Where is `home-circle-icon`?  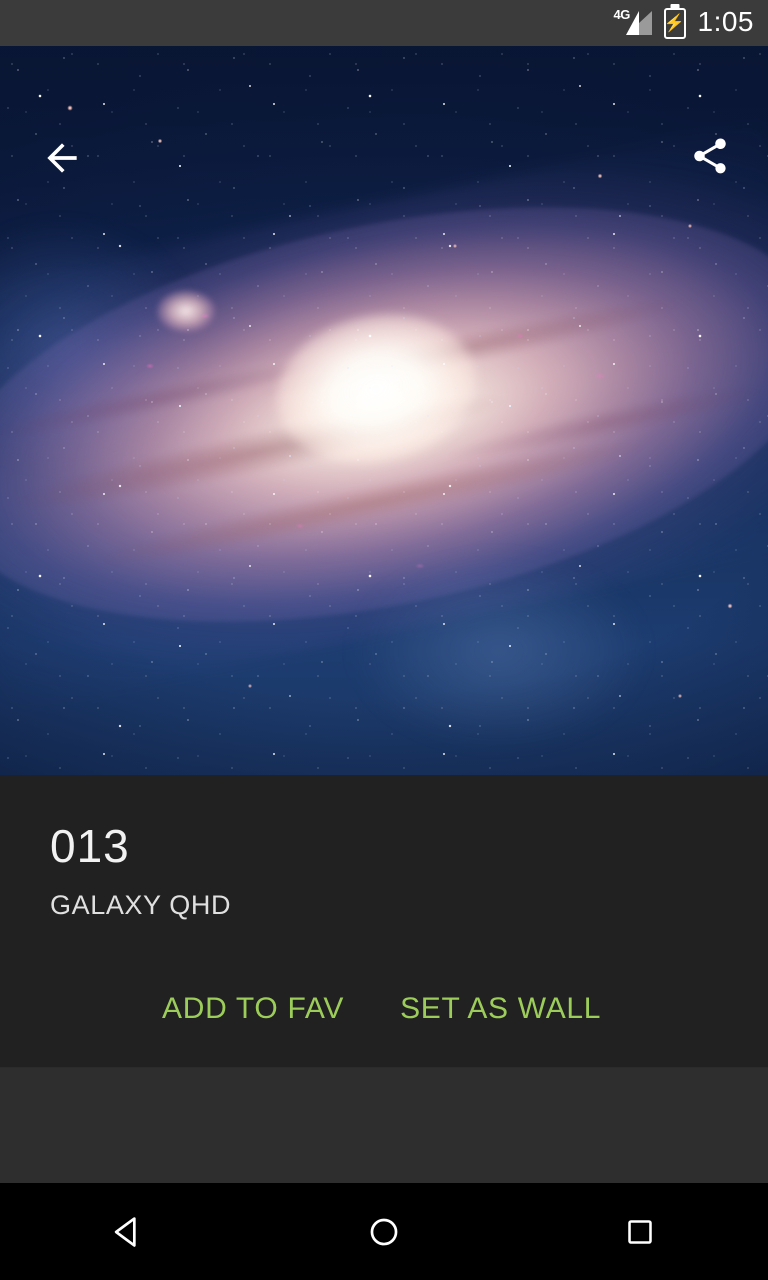
home-circle-icon is located at coordinates (384, 1231).